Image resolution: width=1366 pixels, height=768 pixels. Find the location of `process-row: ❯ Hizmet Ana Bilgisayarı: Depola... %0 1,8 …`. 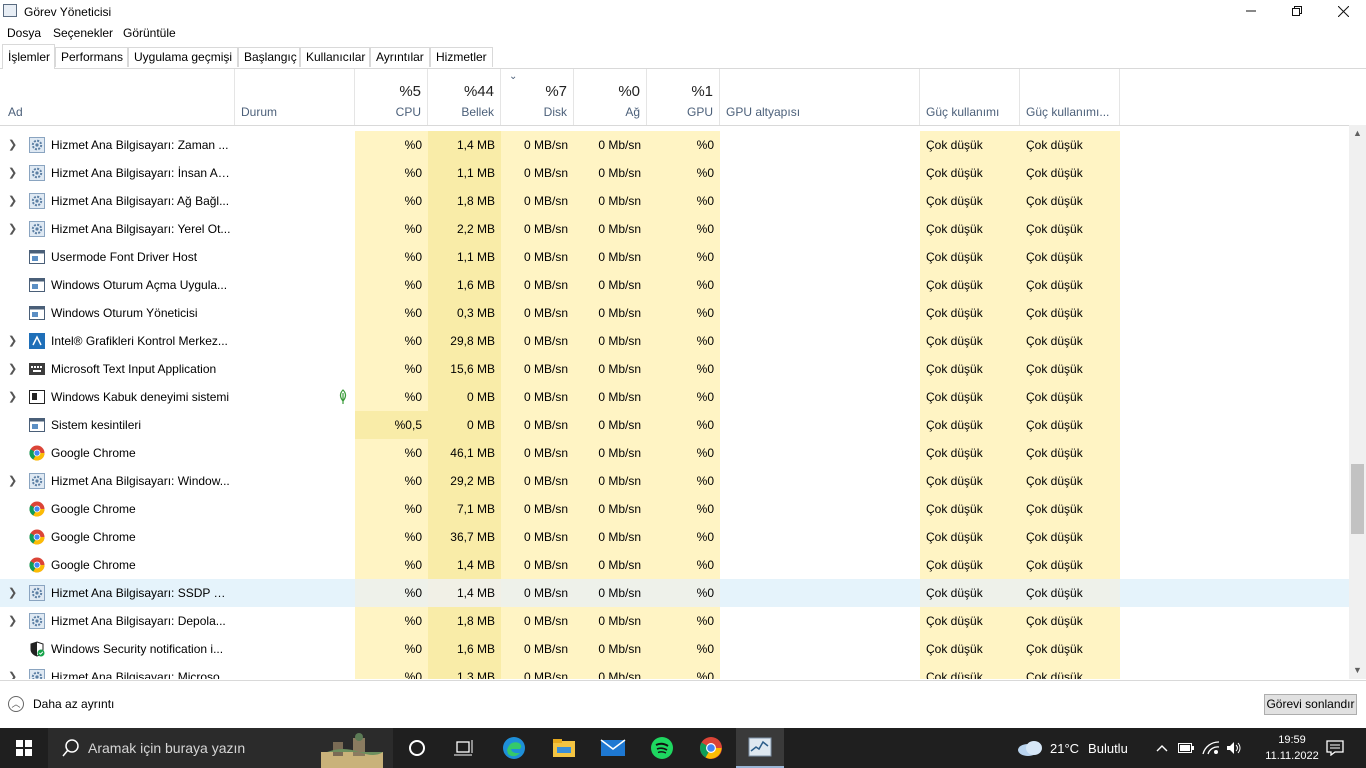

process-row: ❯ Hizmet Ana Bilgisayarı: Depola... %0 1,8 … is located at coordinates (674, 621).